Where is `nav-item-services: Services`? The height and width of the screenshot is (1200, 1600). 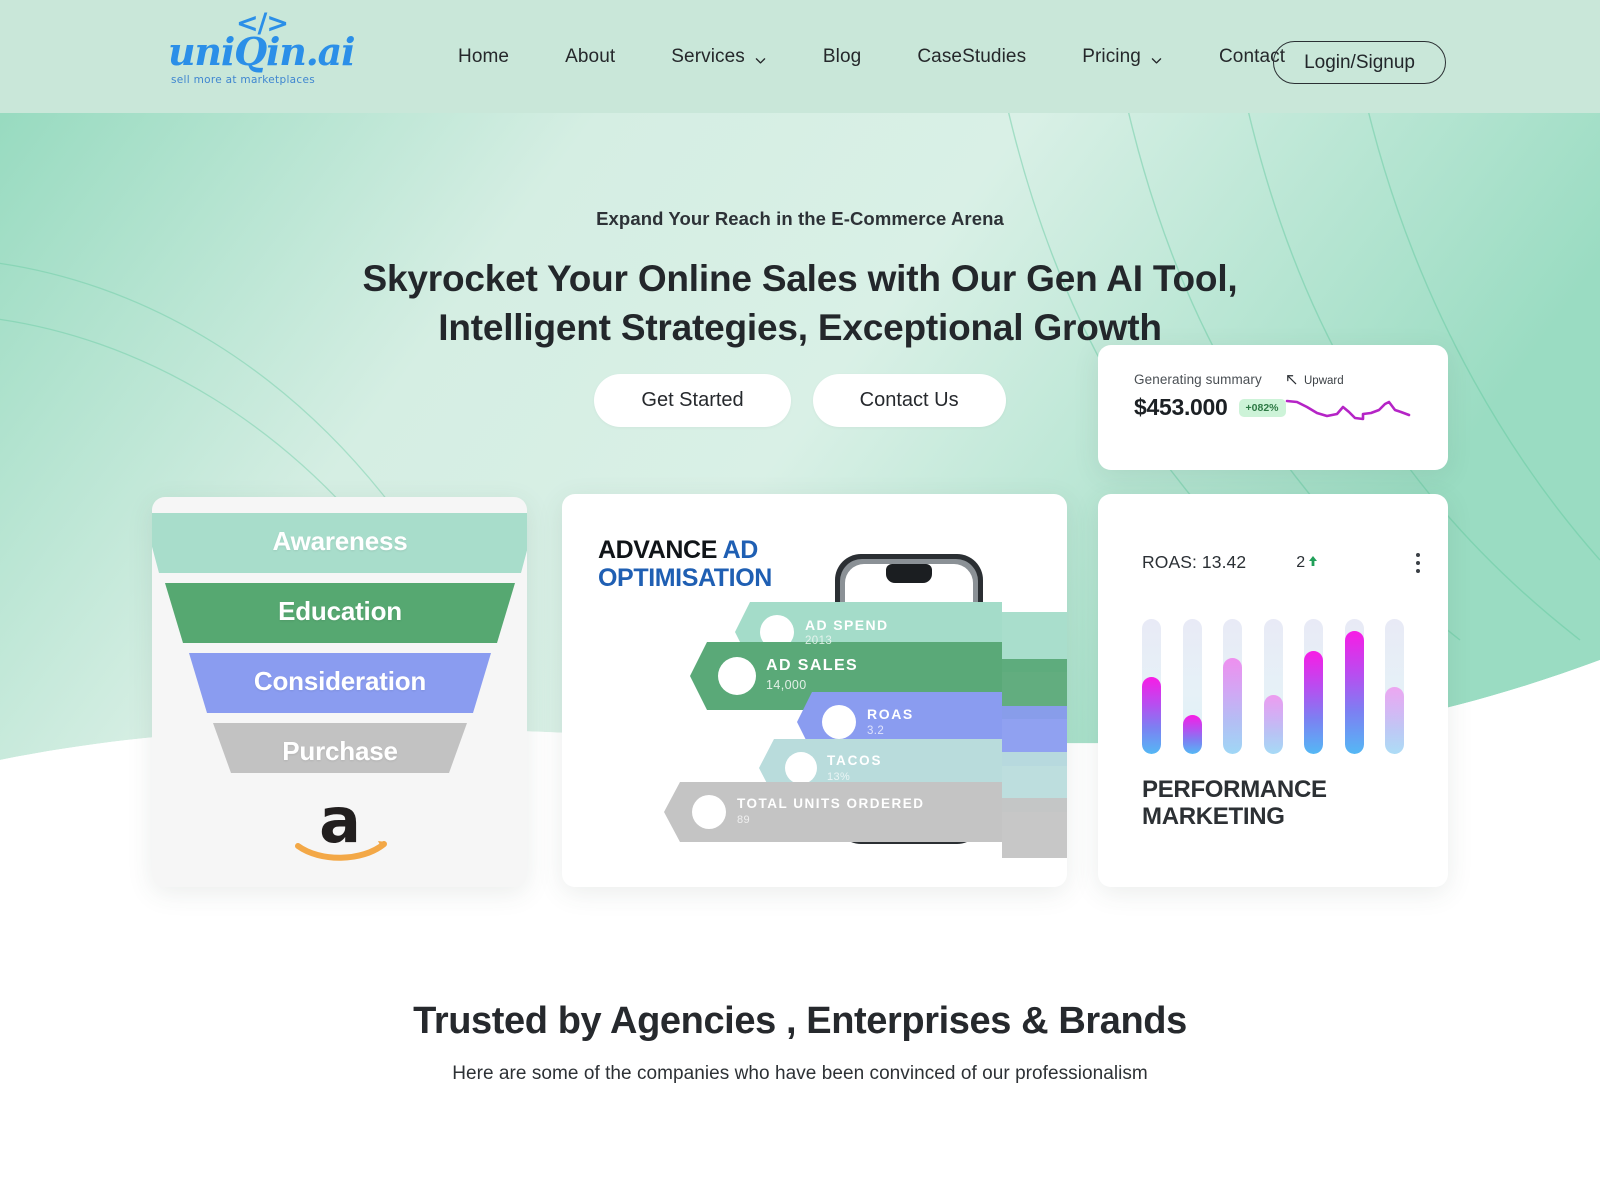
nav-item-services: Services is located at coordinates (719, 57).